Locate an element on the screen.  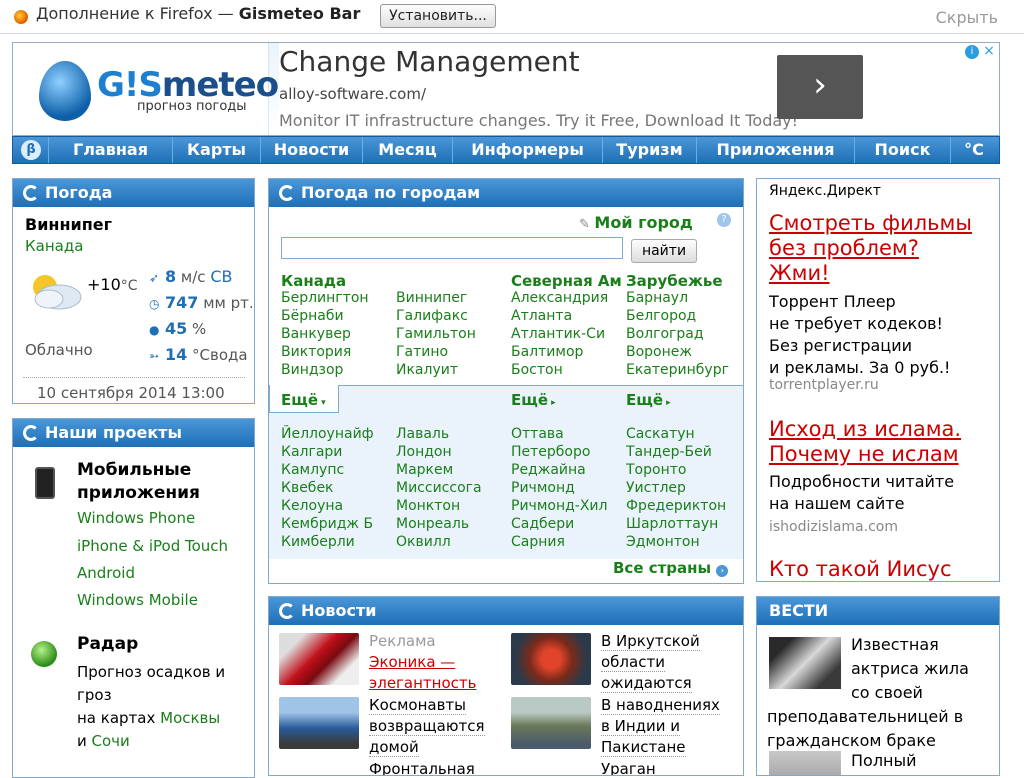
city-link: Маркем is located at coordinates (452, 470).